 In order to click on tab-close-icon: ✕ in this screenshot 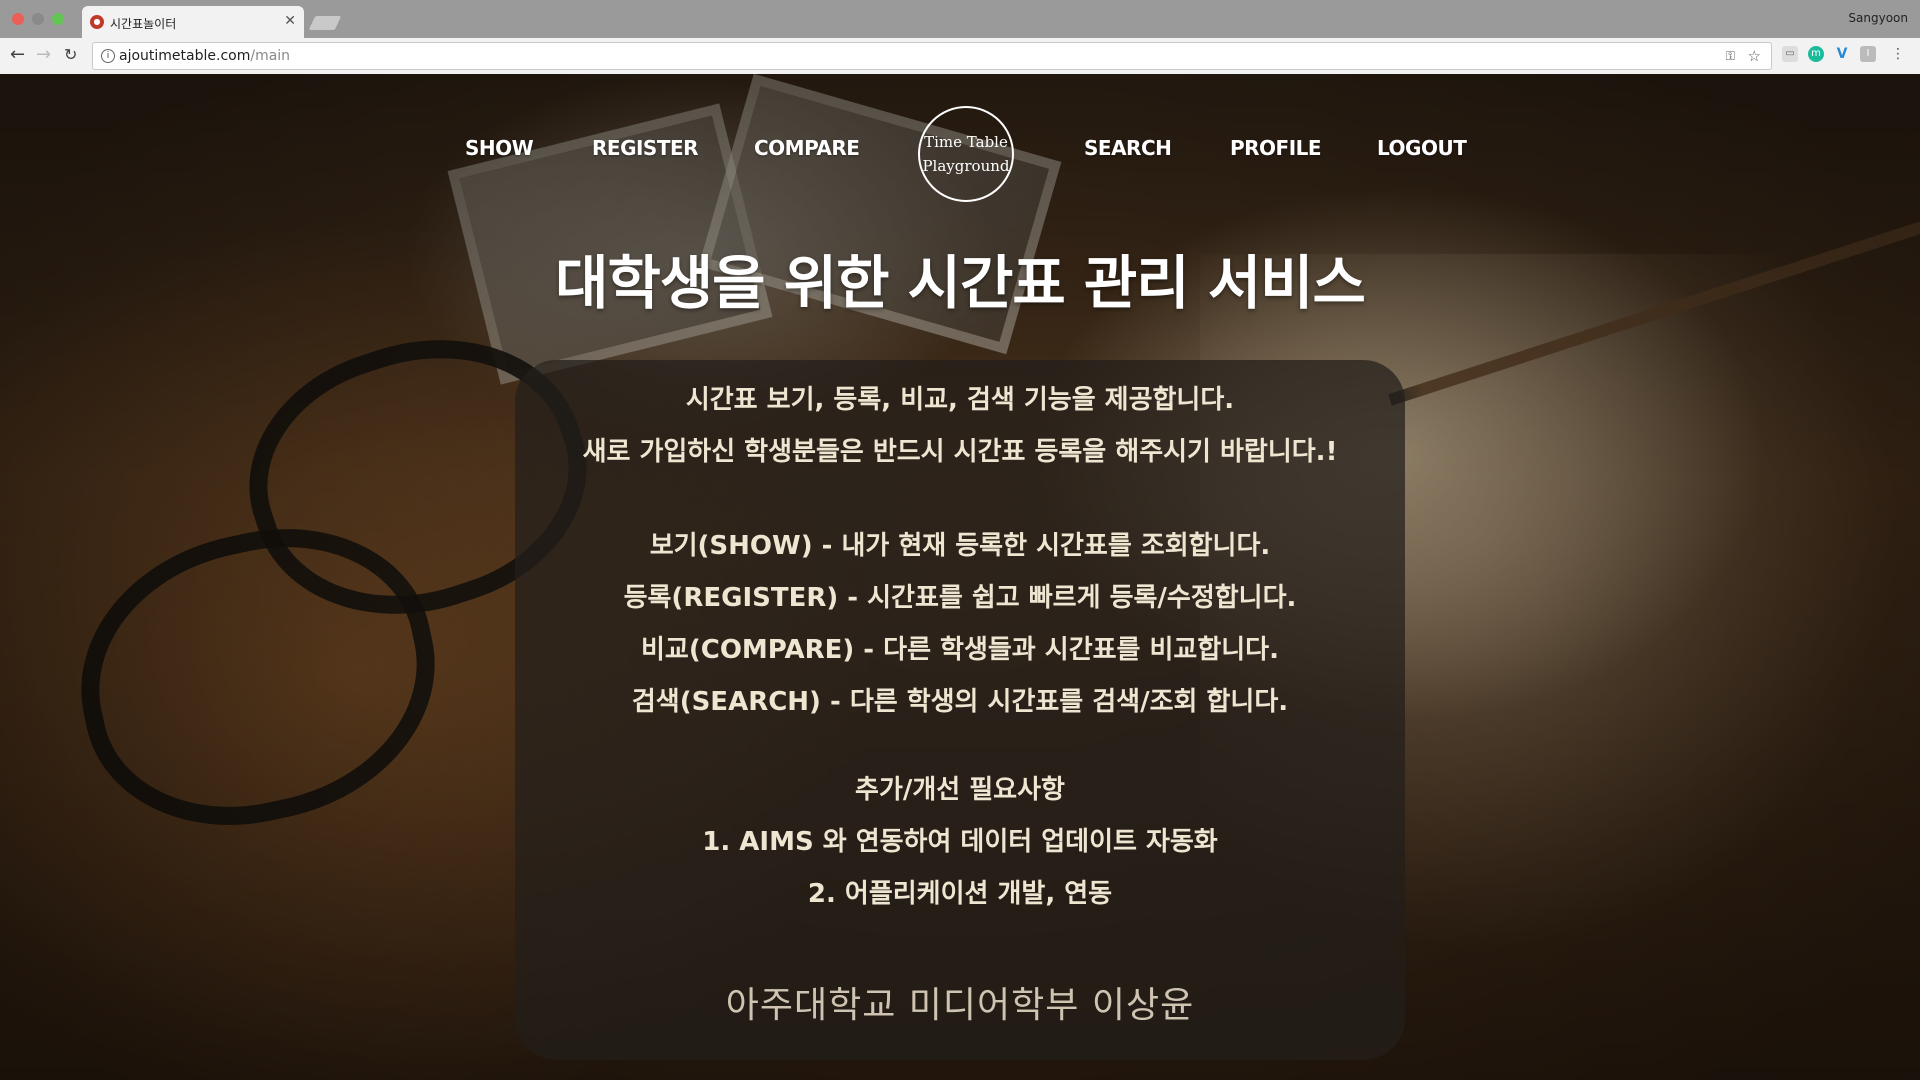, I will do `click(290, 21)`.